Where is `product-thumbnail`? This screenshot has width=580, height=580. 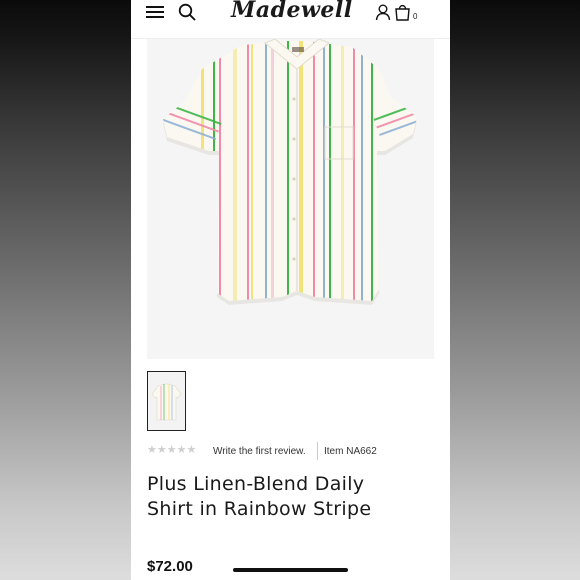
product-thumbnail is located at coordinates (166, 401).